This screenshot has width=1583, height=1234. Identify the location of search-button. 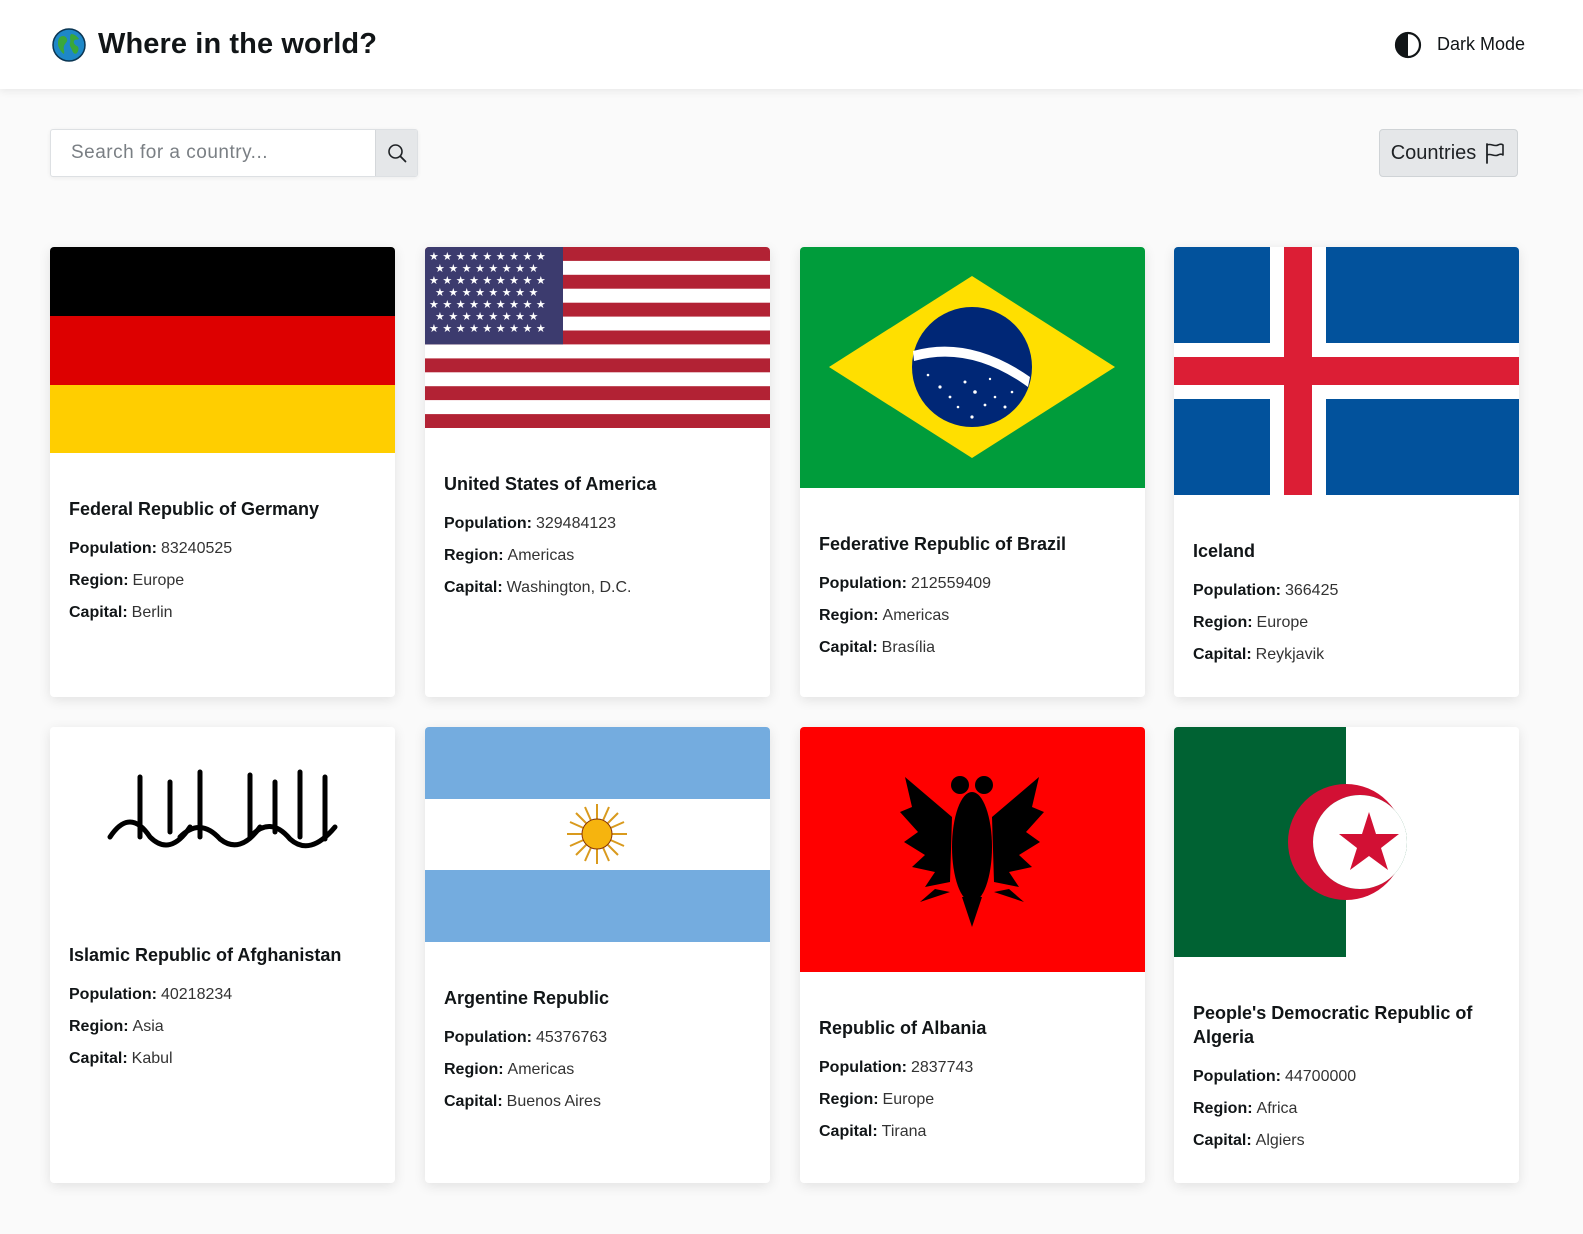
(396, 153).